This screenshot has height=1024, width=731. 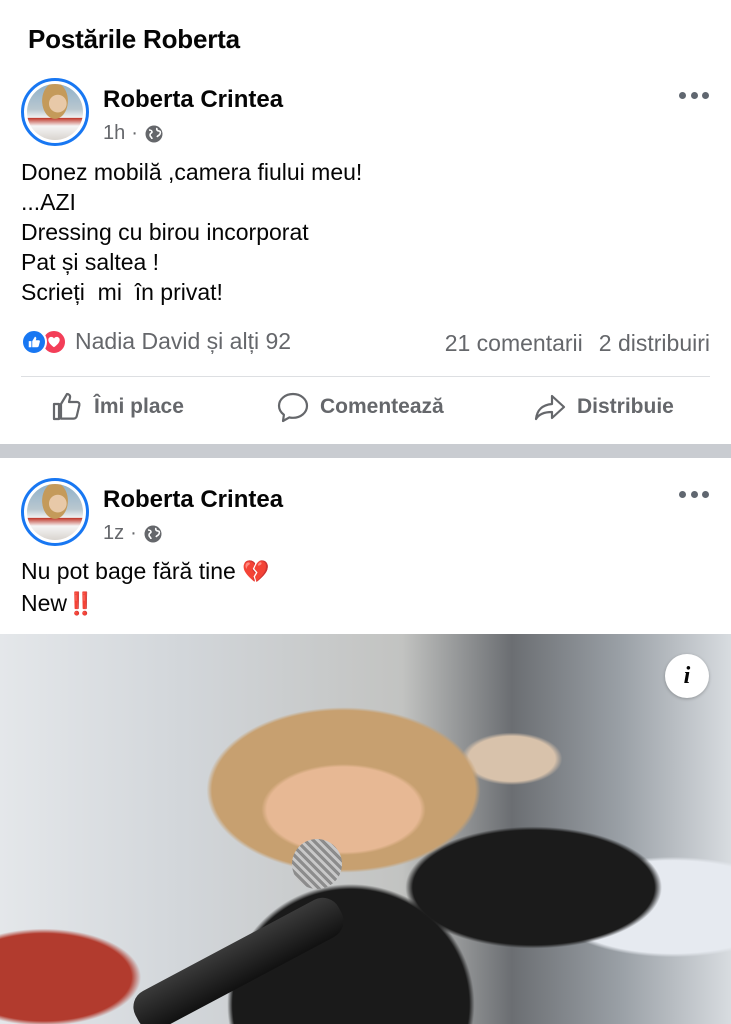 What do you see at coordinates (382, 406) in the screenshot?
I see `comment-label: Comentează` at bounding box center [382, 406].